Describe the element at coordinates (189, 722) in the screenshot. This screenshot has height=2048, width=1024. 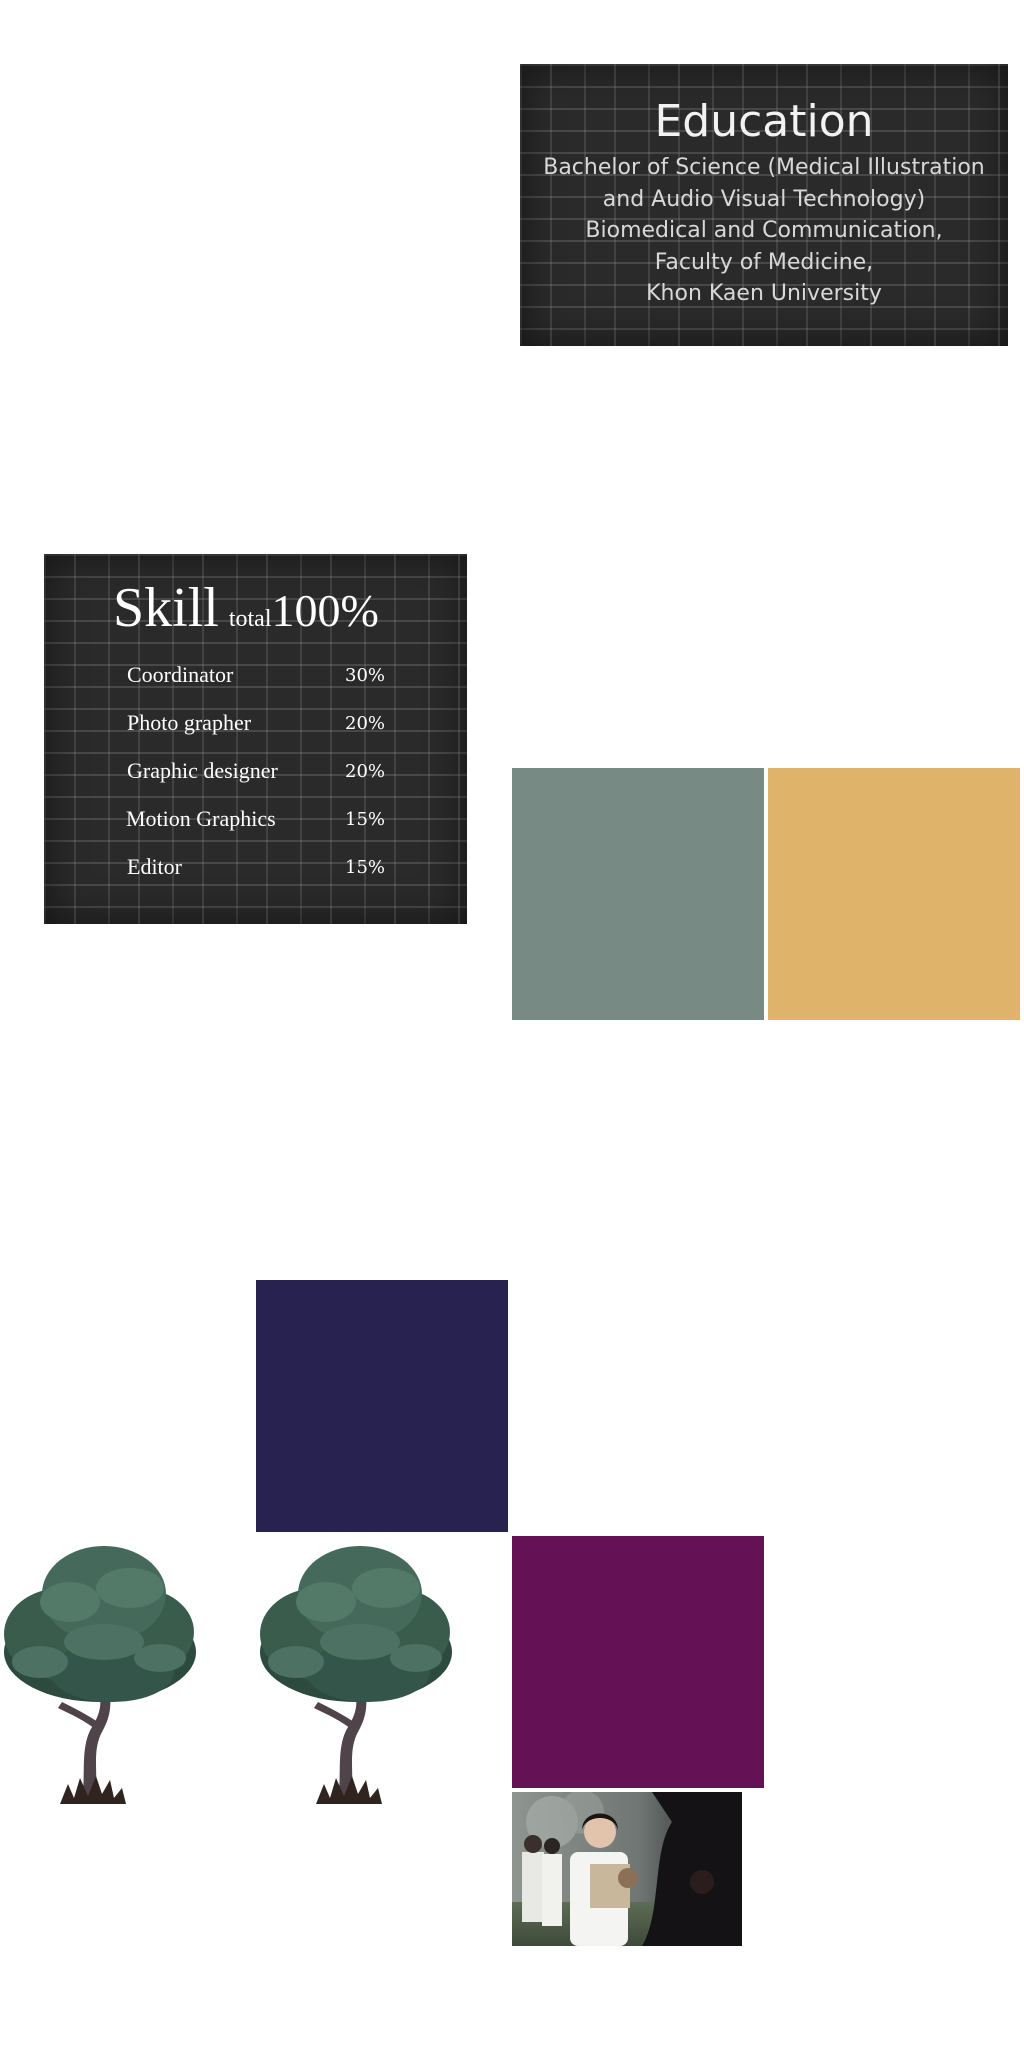
I see `skill-name: Photo grapher` at that location.